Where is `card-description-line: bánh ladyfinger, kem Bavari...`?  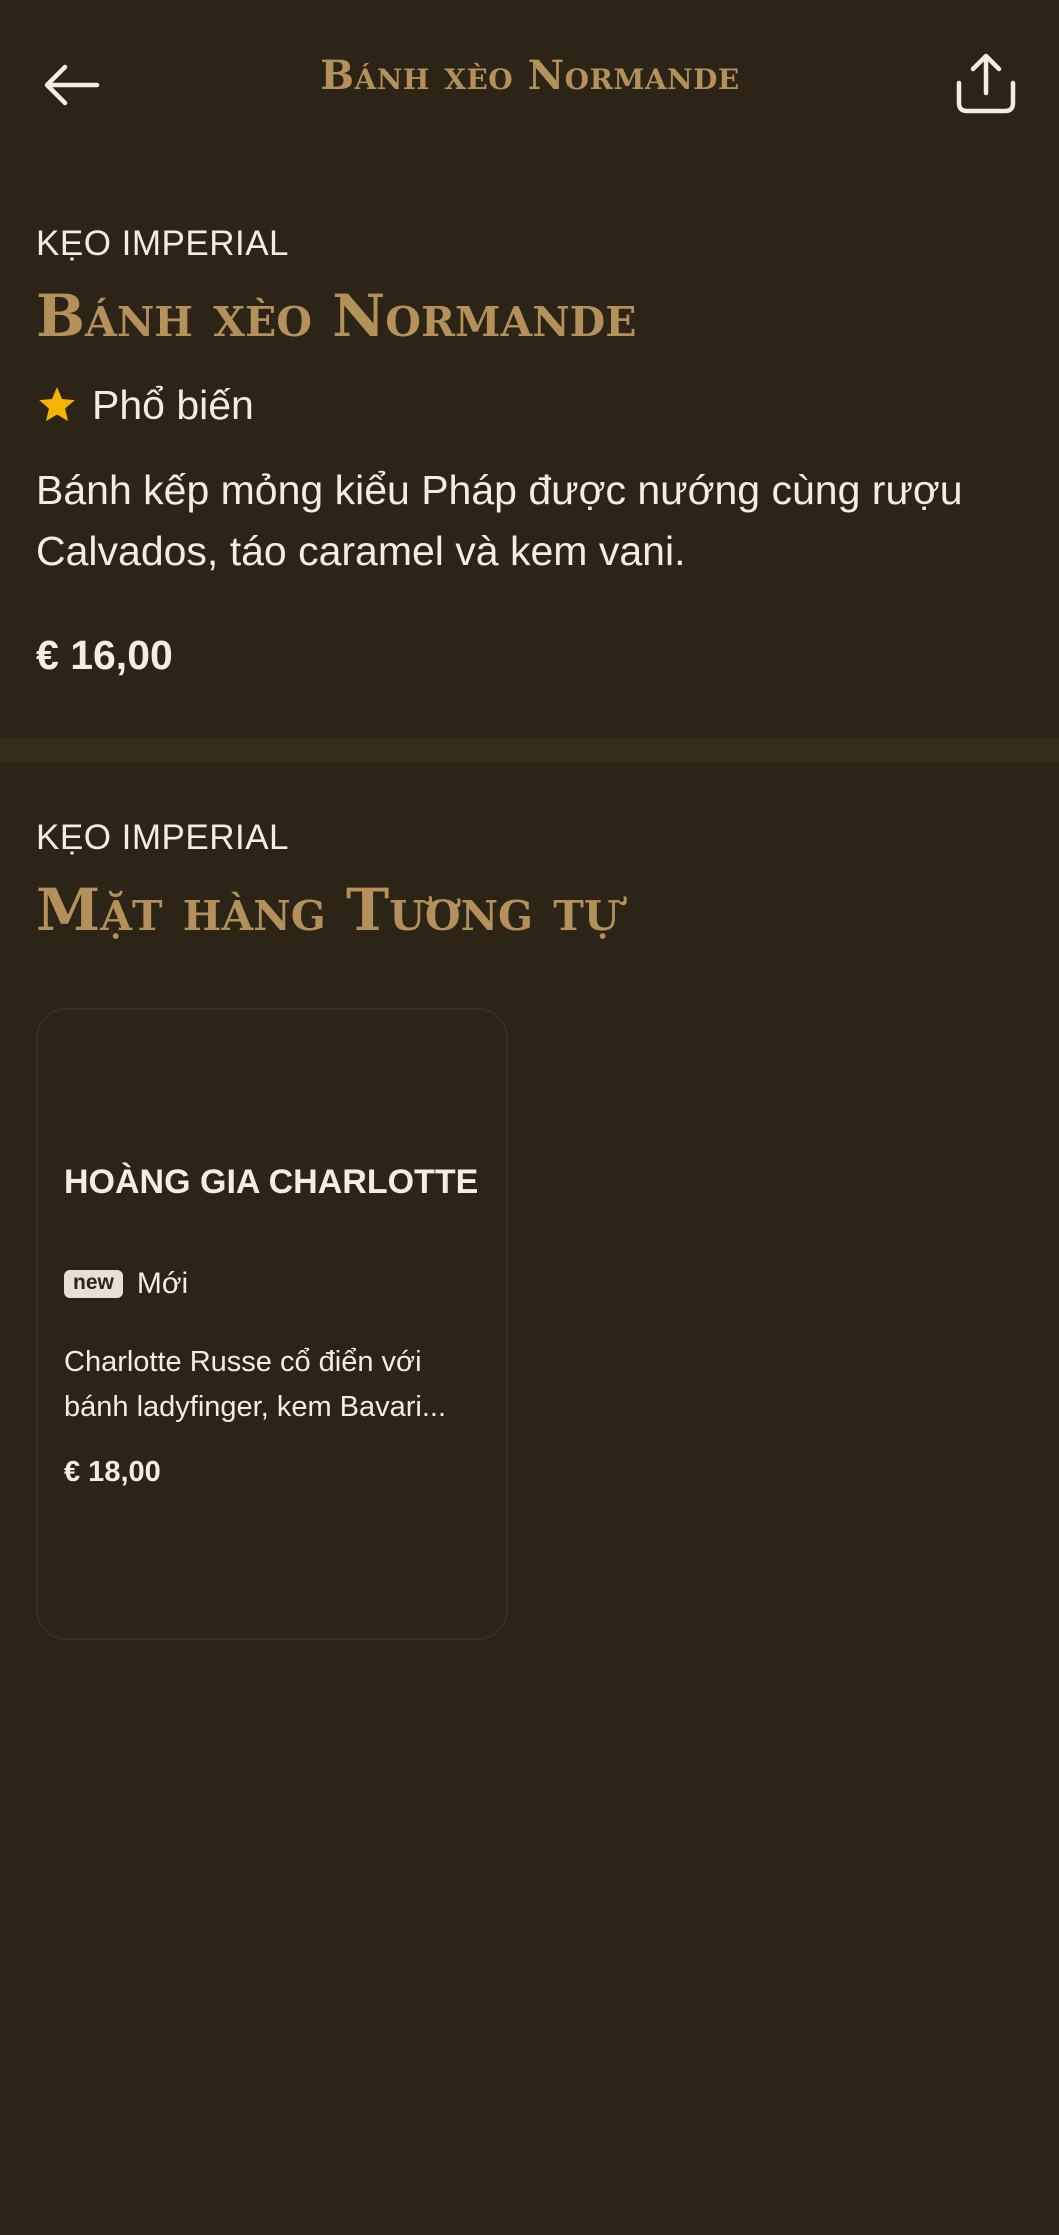 card-description-line: bánh ladyfinger, kem Bavari... is located at coordinates (255, 1407).